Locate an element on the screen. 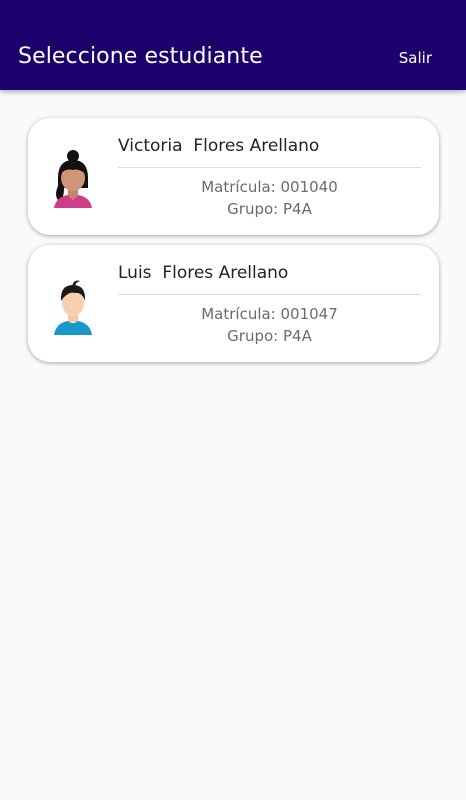  app-bar: Seleccione estudiante Salir is located at coordinates (233, 45).